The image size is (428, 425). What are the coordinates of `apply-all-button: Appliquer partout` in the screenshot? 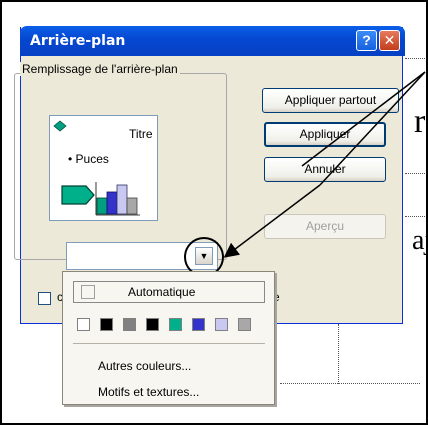 It's located at (330, 100).